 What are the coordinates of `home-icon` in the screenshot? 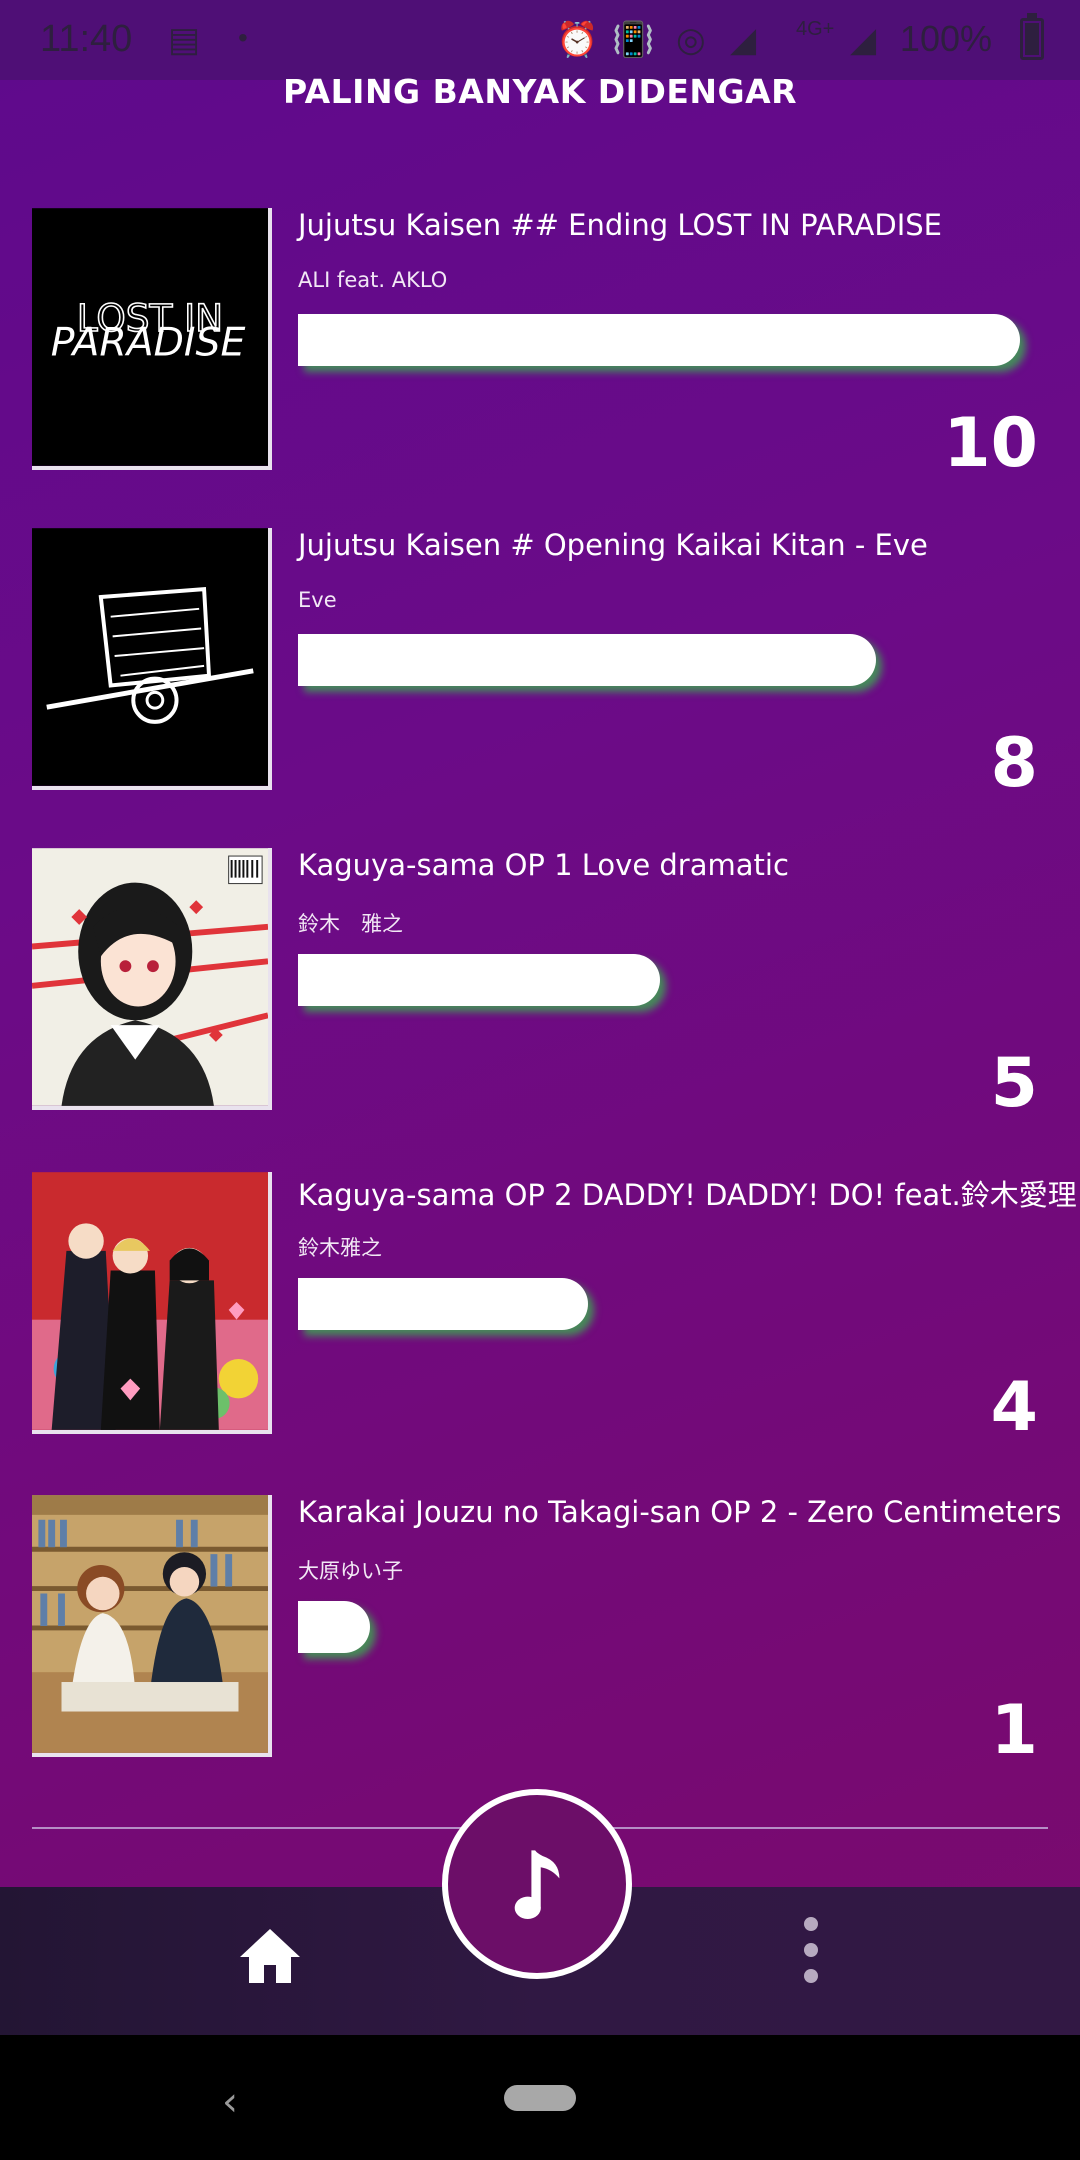 It's located at (270, 1956).